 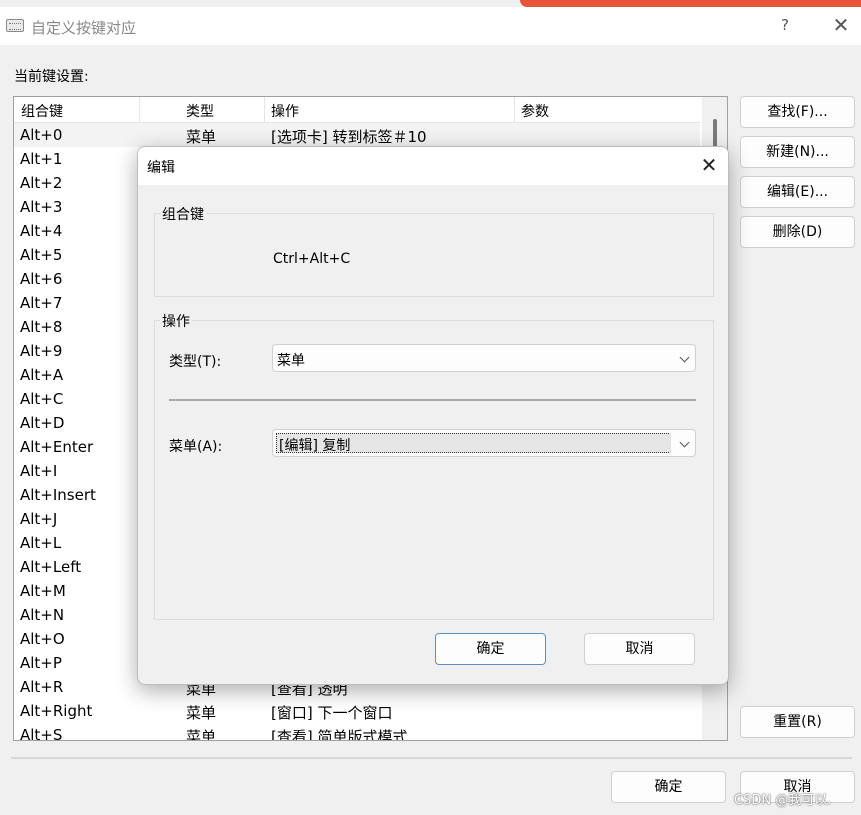 What do you see at coordinates (357, 110) in the screenshot?
I see `list-header: 组合键 类型 操作 参数` at bounding box center [357, 110].